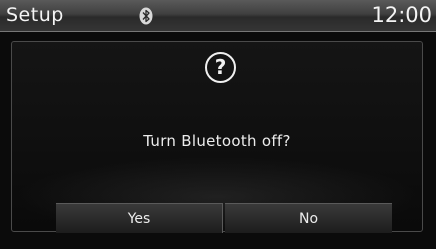 The image size is (436, 249). Describe the element at coordinates (139, 218) in the screenshot. I see `yes-button: Yes` at that location.